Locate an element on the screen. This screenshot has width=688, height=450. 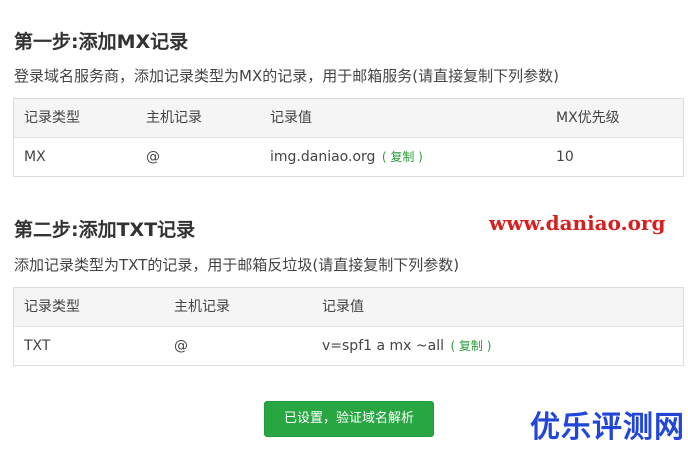
step2-description: 添加记录类型为TXT的记录，用于邮箱反垃圾(请直接复制下列参数) is located at coordinates (237, 265).